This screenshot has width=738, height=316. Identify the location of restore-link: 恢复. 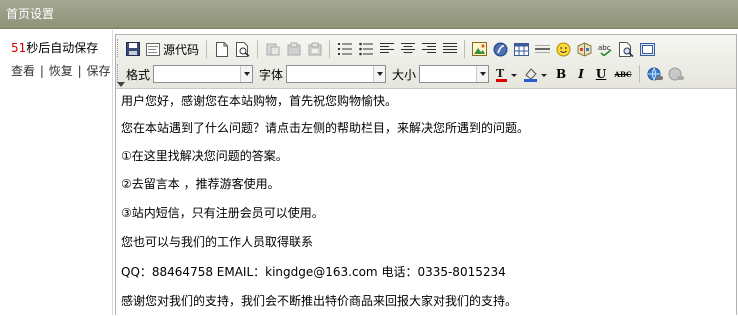
(61, 71).